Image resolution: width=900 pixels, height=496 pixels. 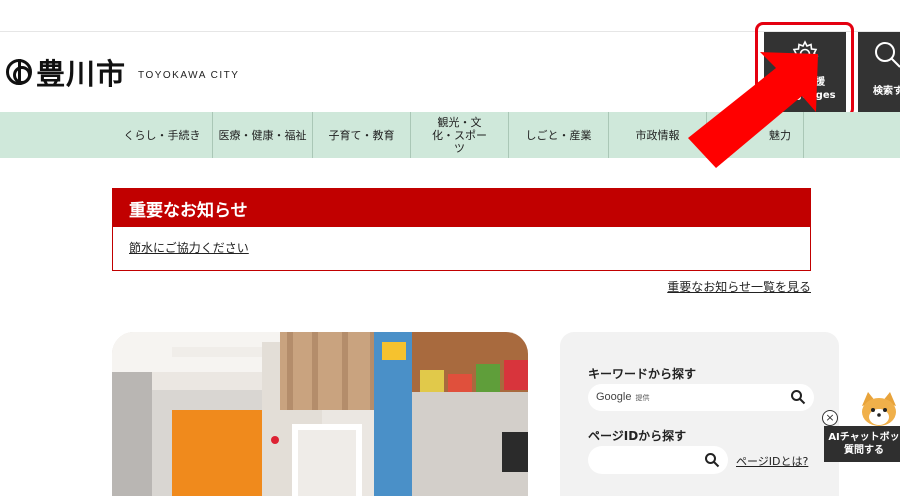 What do you see at coordinates (469, 247) in the screenshot?
I see `notice-item-link: 節水にご協力ください` at bounding box center [469, 247].